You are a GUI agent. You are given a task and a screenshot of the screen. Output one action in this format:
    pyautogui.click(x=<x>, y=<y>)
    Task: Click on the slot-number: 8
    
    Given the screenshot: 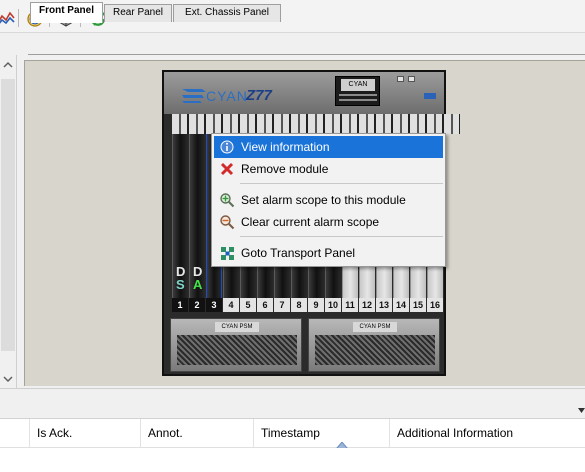 What is the action you would take?
    pyautogui.click(x=299, y=305)
    